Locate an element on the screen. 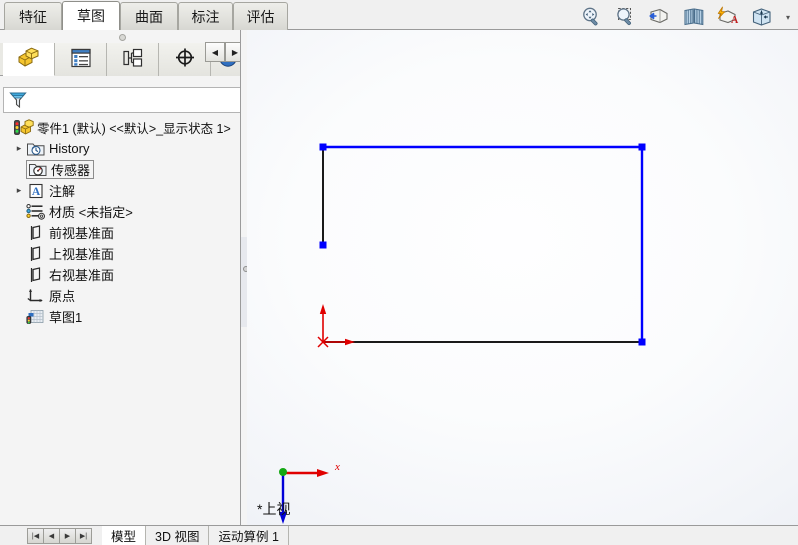 This screenshot has width=798, height=545. tab-dimxpert-manager is located at coordinates (185, 59).